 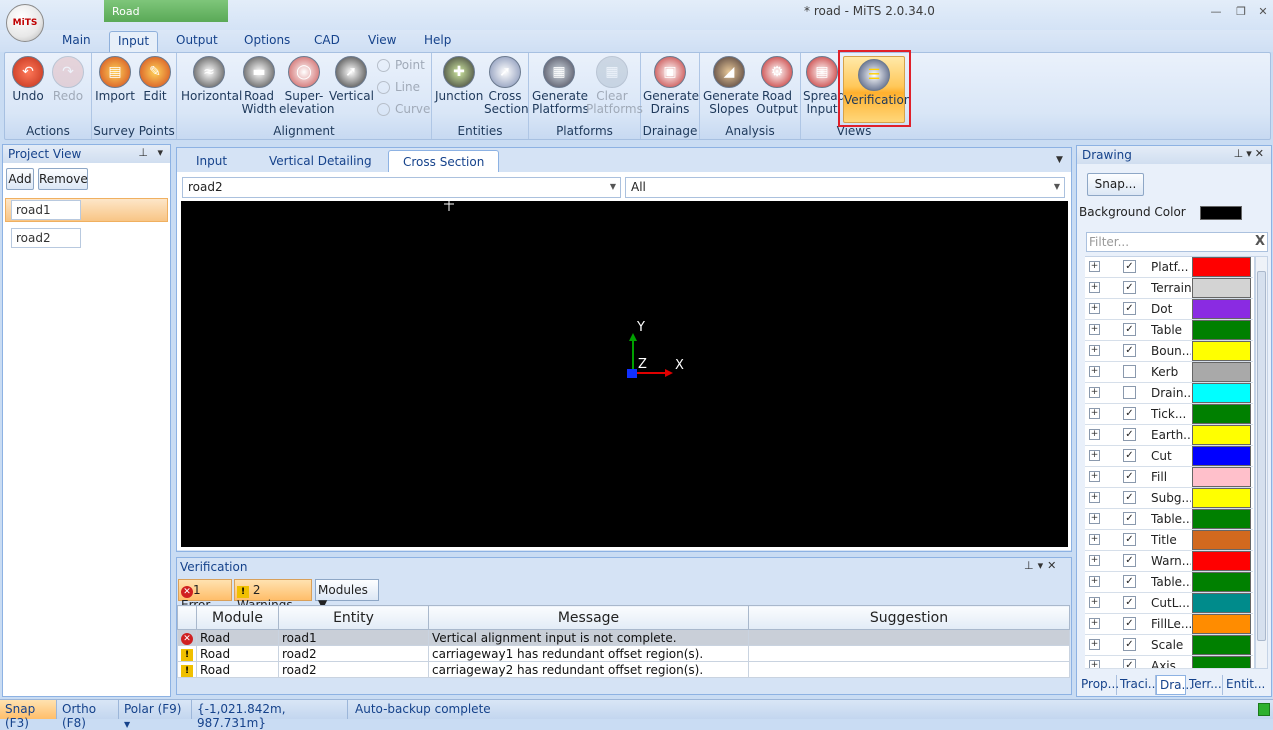 What do you see at coordinates (46, 238) in the screenshot?
I see `project-item-road2: road2` at bounding box center [46, 238].